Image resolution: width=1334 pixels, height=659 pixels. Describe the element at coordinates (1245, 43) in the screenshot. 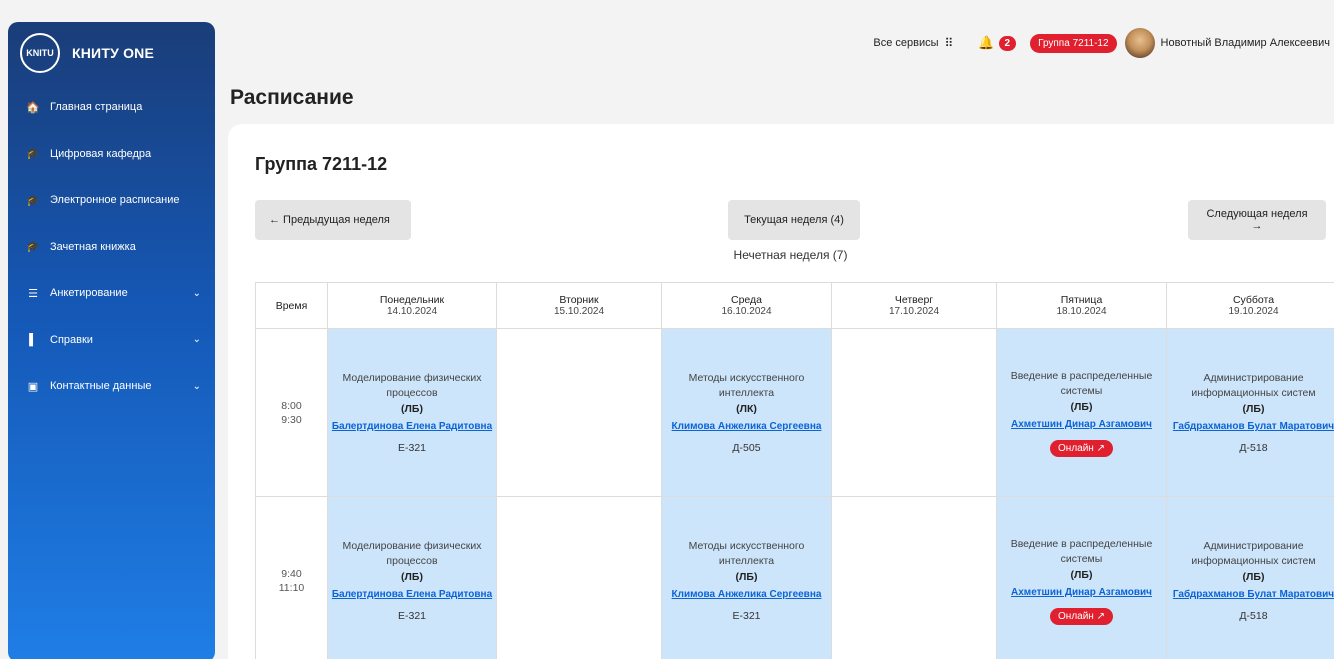

I see `user-name: Новотный Владимир Алексеевич` at that location.